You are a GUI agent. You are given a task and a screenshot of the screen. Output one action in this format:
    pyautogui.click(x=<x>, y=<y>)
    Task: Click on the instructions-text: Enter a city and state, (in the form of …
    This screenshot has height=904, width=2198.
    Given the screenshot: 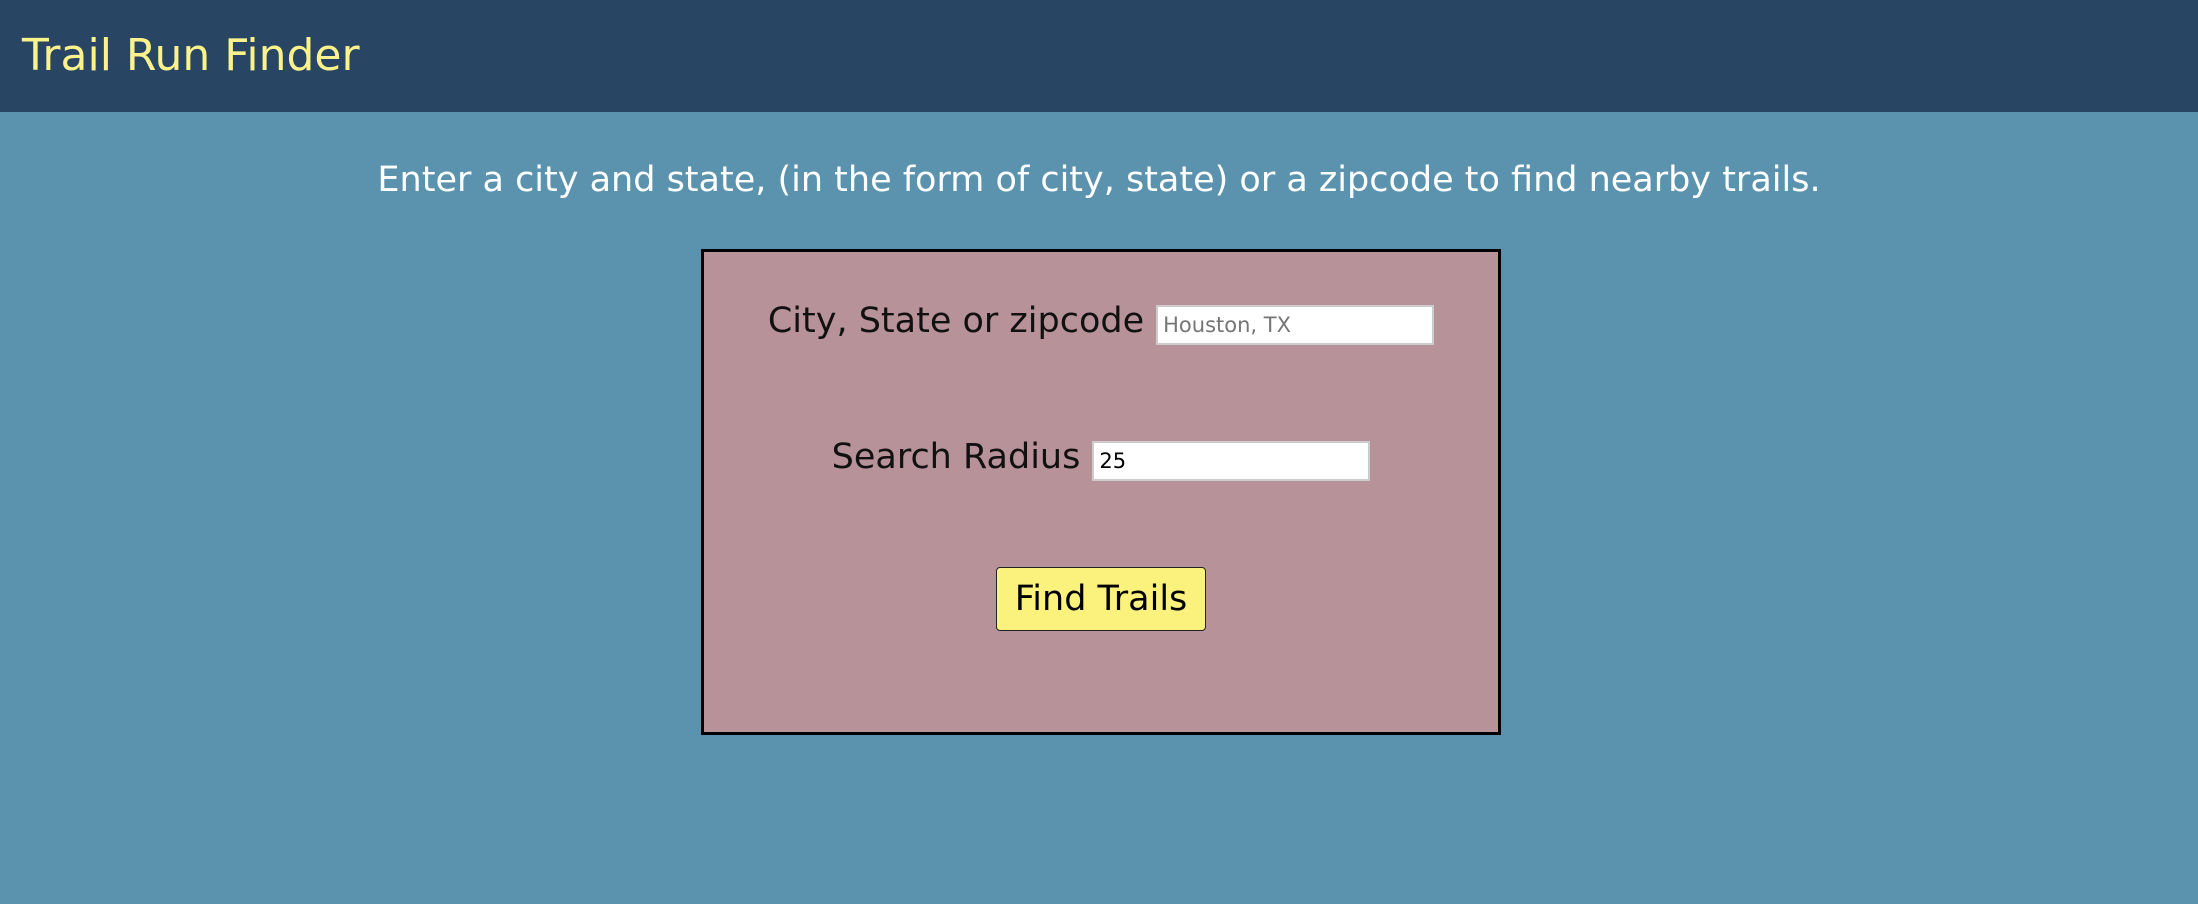 What is the action you would take?
    pyautogui.click(x=1099, y=180)
    